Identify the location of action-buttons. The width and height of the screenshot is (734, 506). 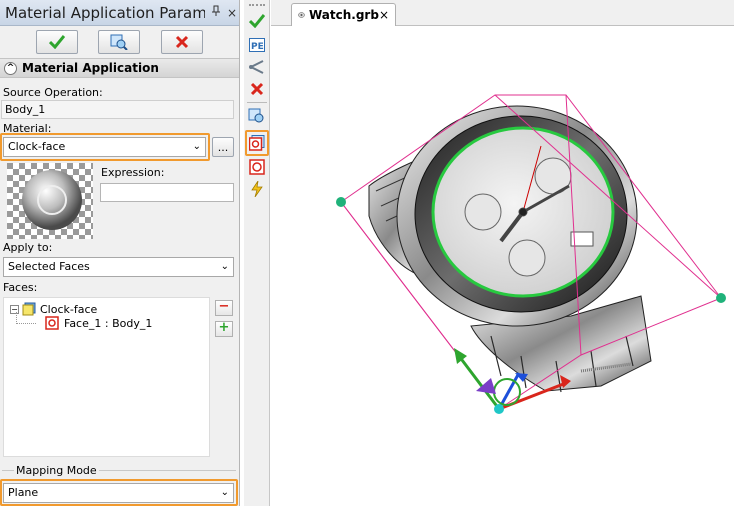
(119, 42).